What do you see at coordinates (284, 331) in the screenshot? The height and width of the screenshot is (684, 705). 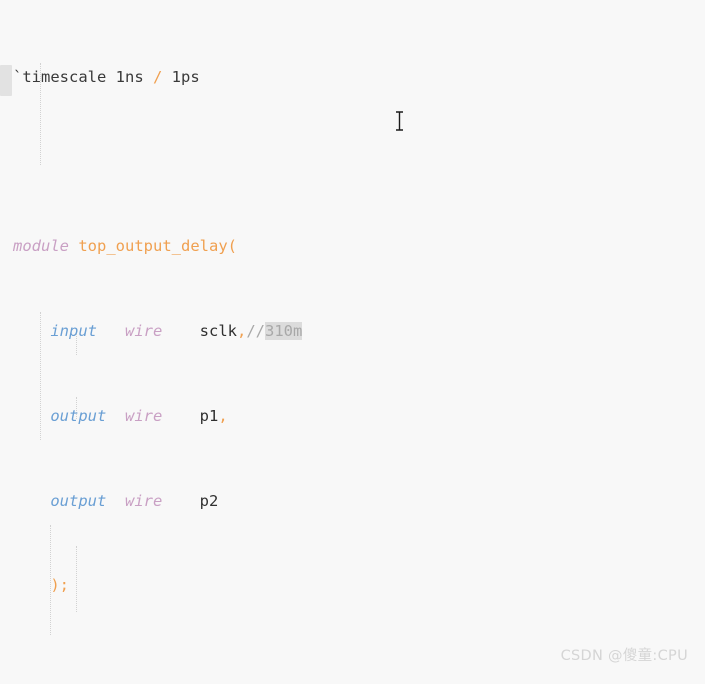 I see `selected-text: 310m` at bounding box center [284, 331].